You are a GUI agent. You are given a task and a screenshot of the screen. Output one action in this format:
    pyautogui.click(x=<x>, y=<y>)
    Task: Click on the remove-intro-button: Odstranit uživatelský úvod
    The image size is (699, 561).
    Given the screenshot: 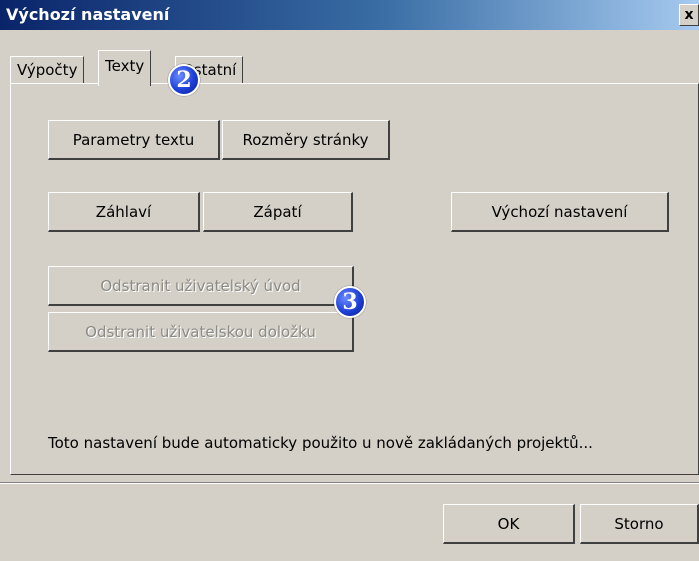 What is the action you would take?
    pyautogui.click(x=201, y=286)
    